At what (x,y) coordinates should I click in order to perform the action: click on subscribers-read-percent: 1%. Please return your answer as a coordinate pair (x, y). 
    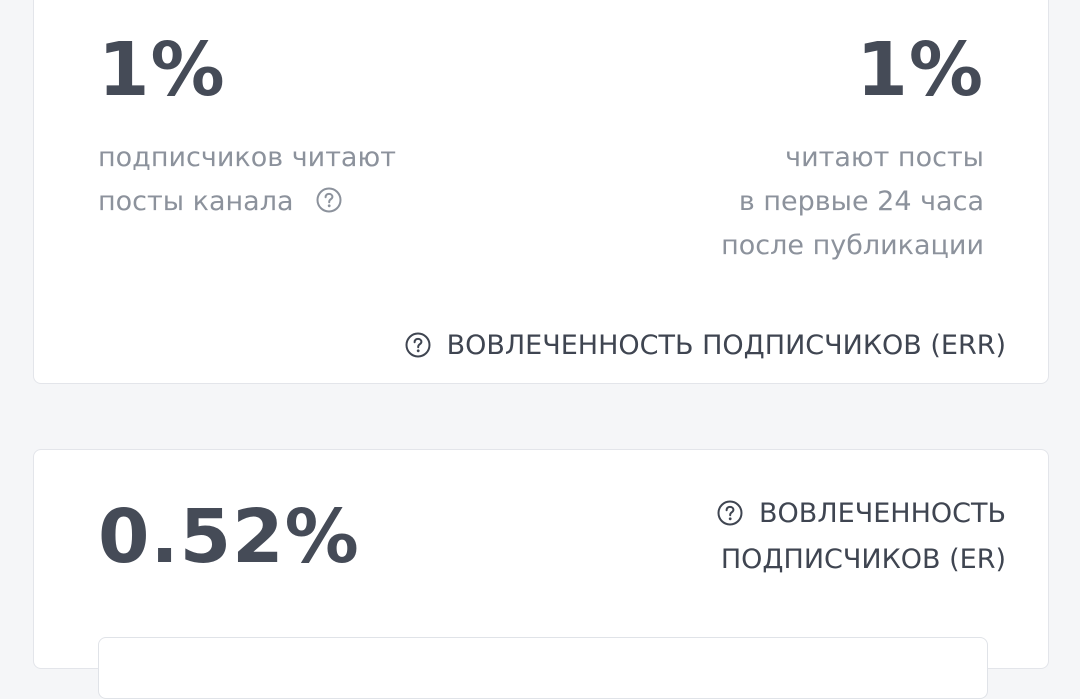
    Looking at the image, I should click on (162, 70).